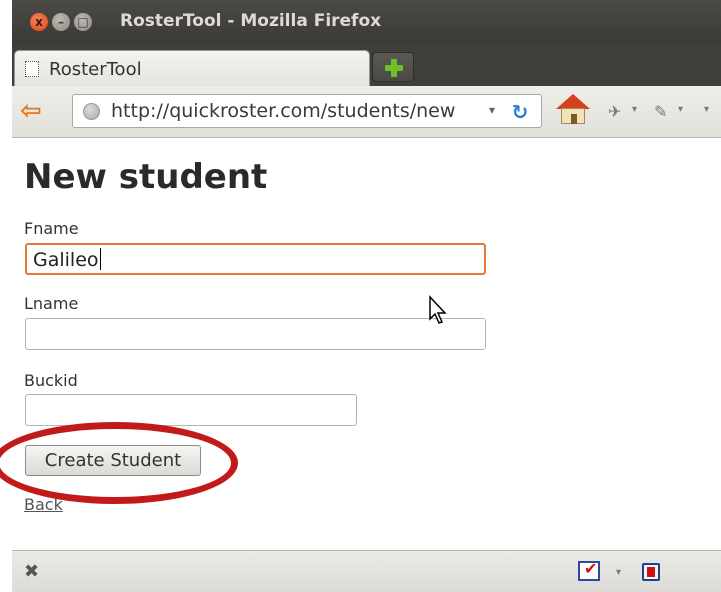 This screenshot has height=592, width=721. I want to click on toolbar-overflow-dropdown-icon: ▾, so click(706, 109).